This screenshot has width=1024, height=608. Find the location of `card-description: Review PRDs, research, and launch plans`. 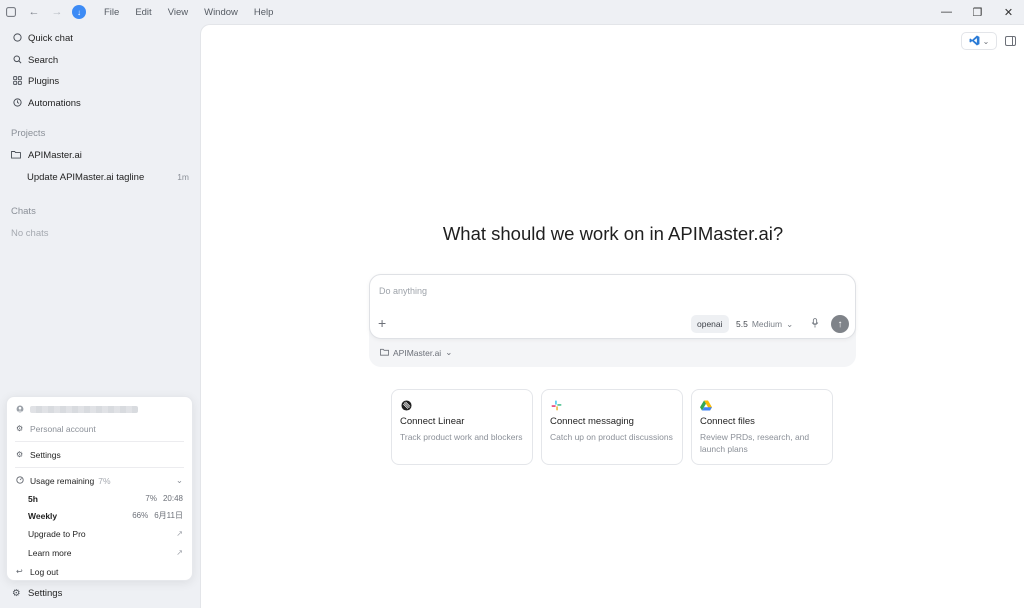

card-description: Review PRDs, research, and launch plans is located at coordinates (755, 443).